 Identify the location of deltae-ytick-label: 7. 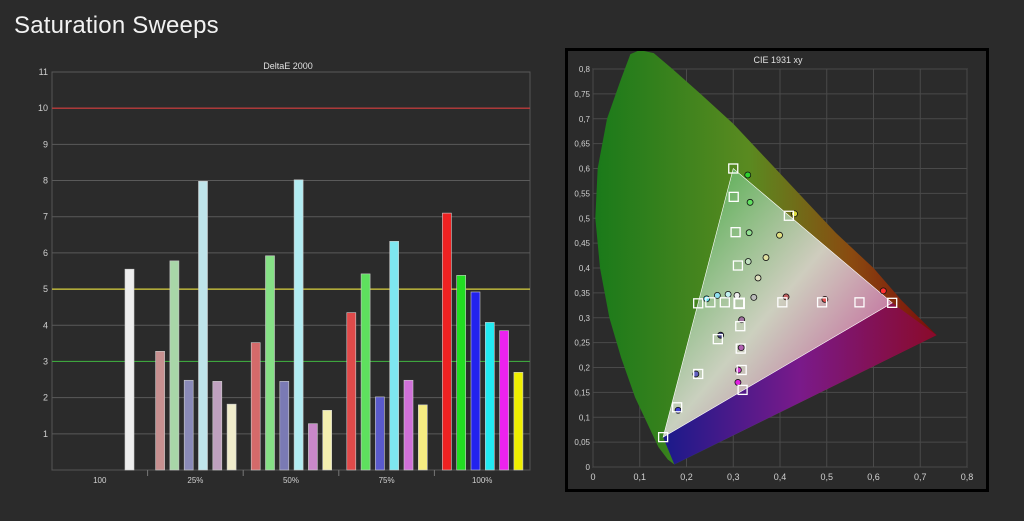
(45, 217).